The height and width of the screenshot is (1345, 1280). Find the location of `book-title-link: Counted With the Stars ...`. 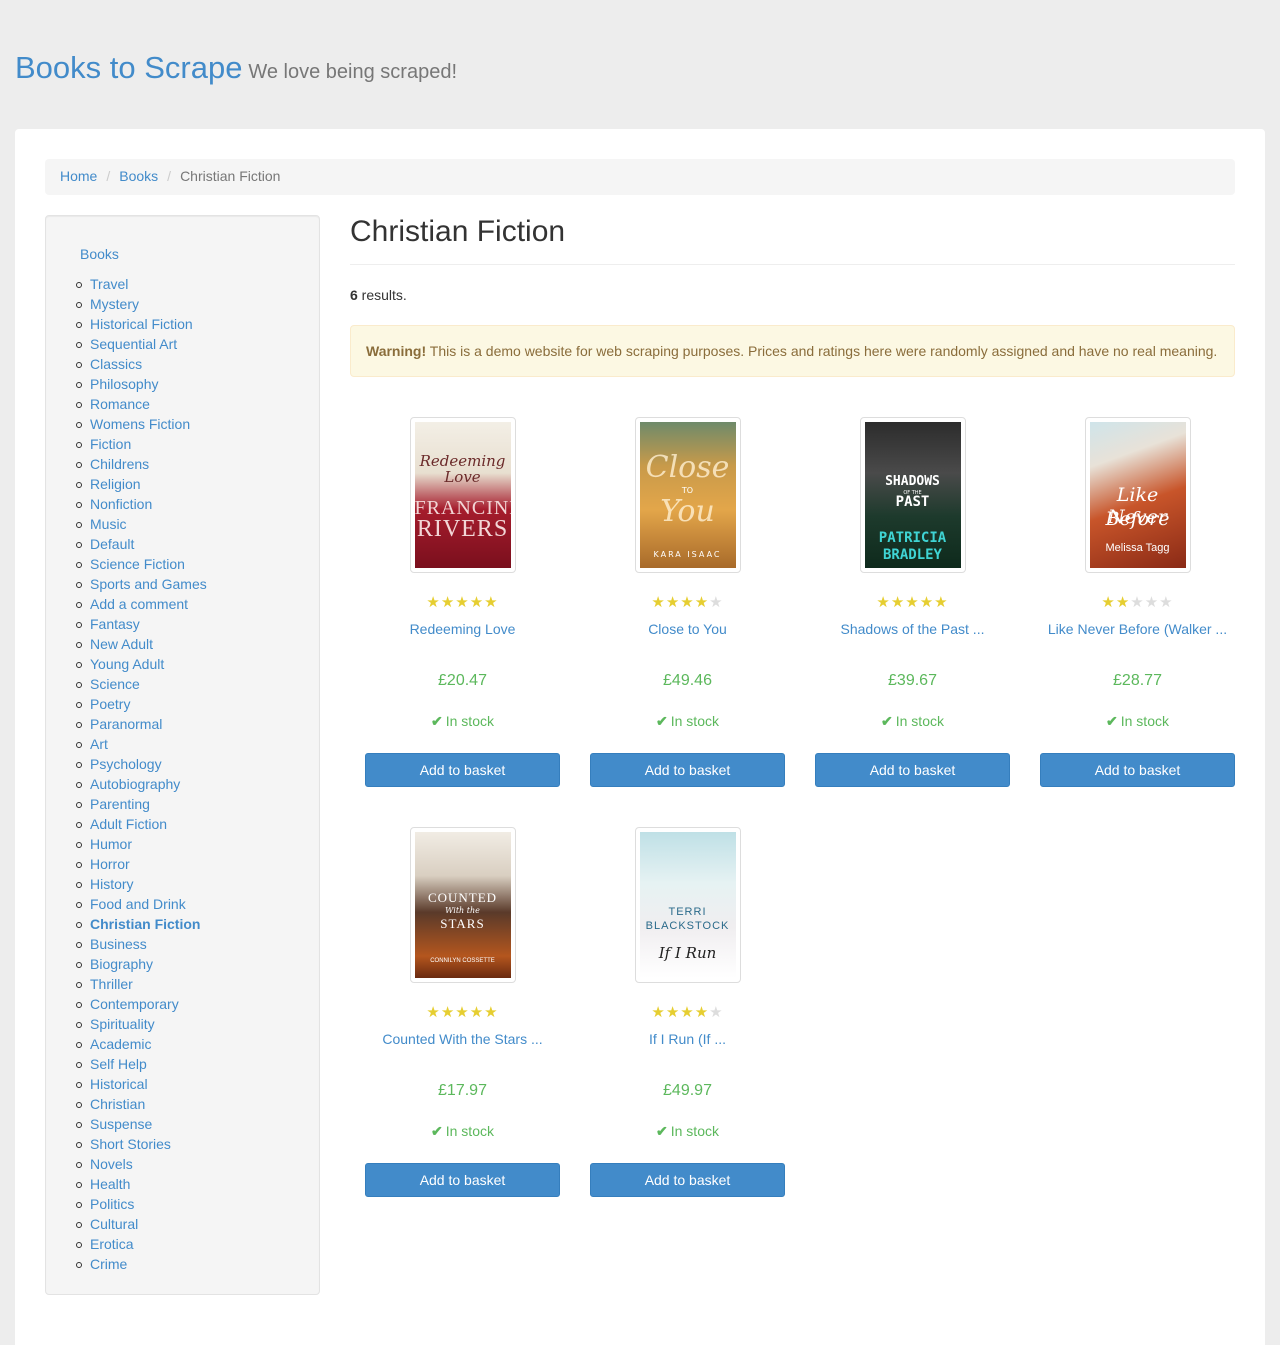

book-title-link: Counted With the Stars ... is located at coordinates (462, 1039).